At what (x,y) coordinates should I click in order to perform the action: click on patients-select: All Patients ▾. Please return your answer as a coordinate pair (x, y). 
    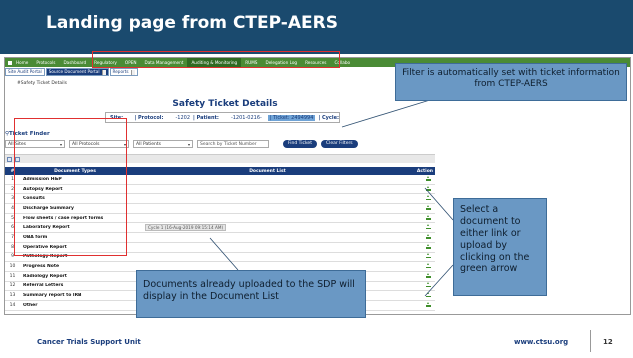
    Looking at the image, I should click on (163, 143).